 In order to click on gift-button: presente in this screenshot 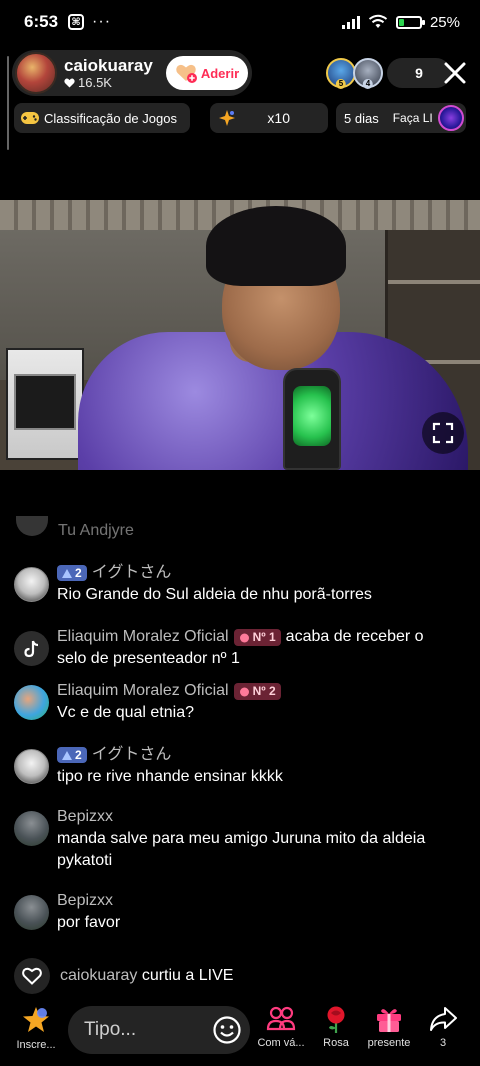, I will do `click(389, 1026)`.